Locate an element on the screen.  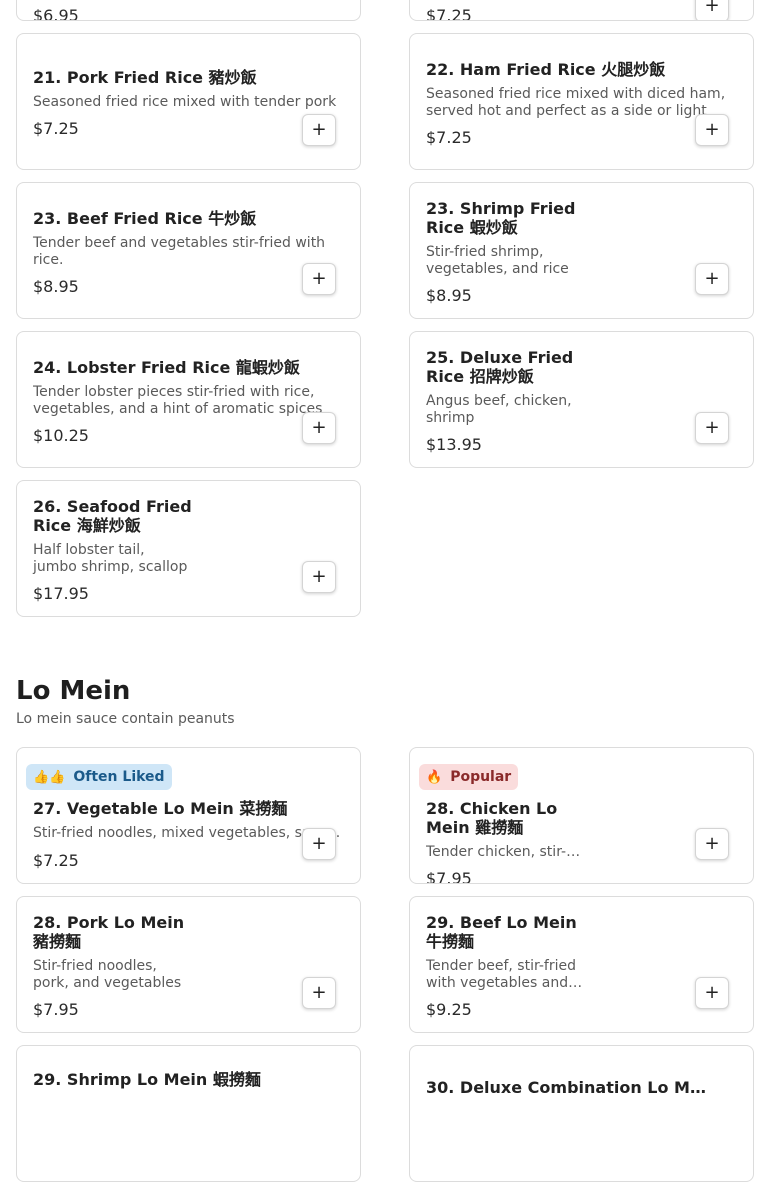
item-description: Half lobster tail, is located at coordinates (89, 550).